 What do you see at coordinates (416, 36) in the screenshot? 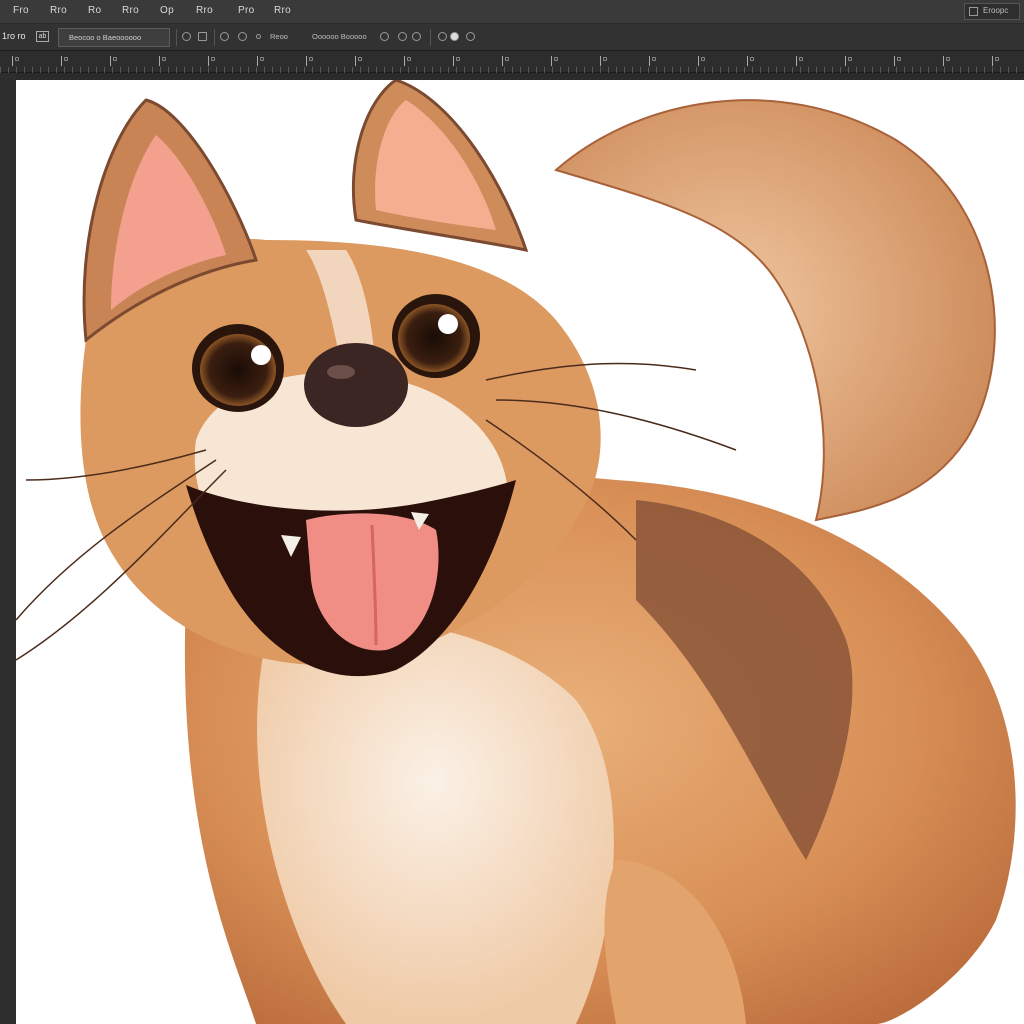
I see `flow-icon` at bounding box center [416, 36].